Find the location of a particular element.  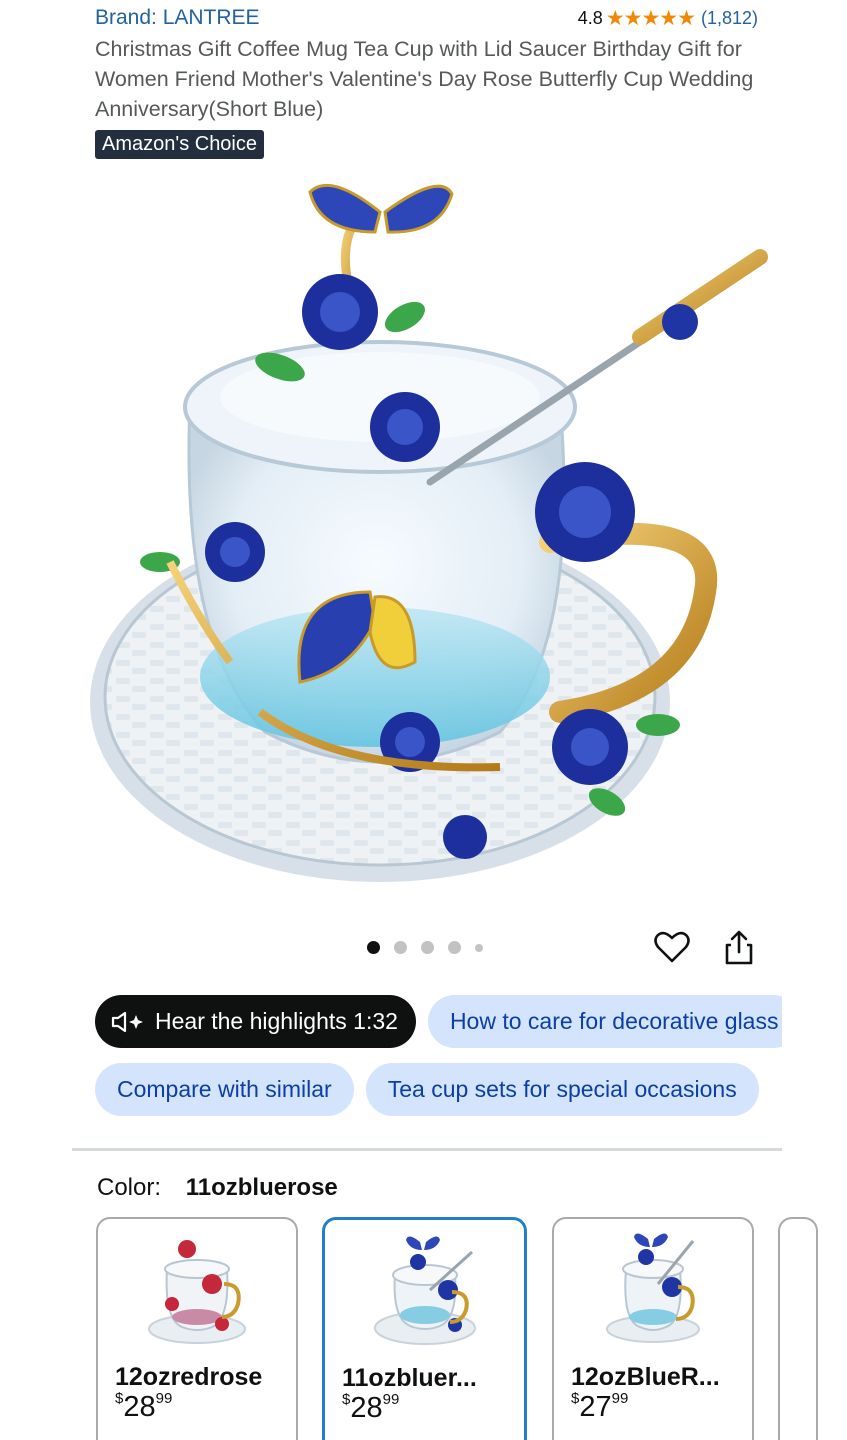

color-label: Color: is located at coordinates (129, 1187).